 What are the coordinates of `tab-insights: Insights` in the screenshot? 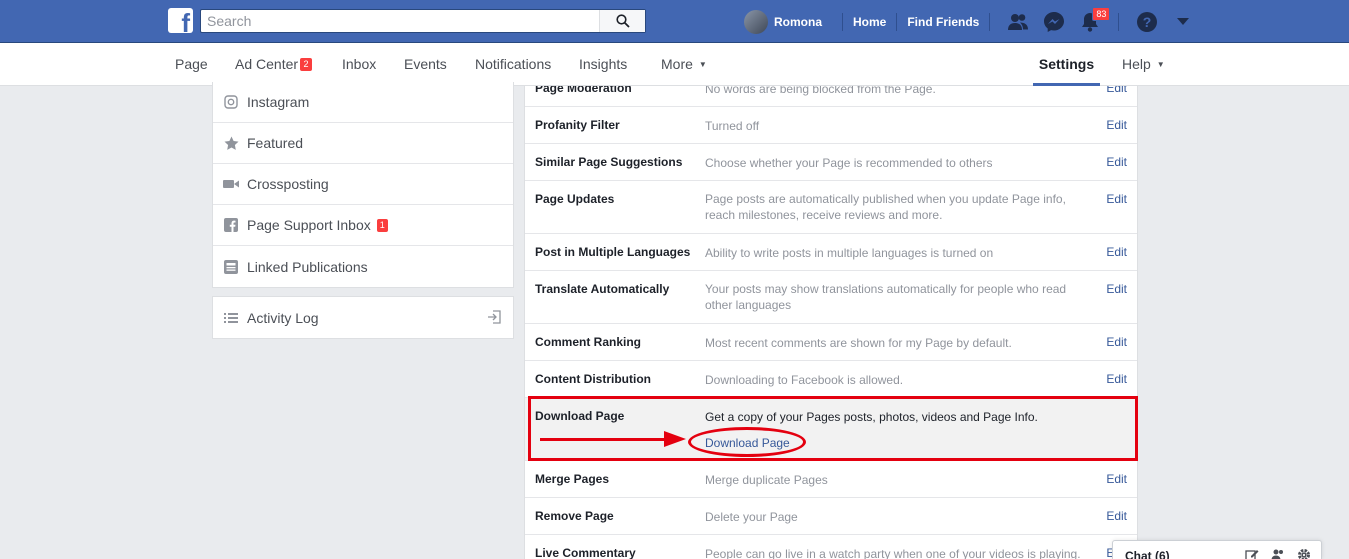 It's located at (603, 64).